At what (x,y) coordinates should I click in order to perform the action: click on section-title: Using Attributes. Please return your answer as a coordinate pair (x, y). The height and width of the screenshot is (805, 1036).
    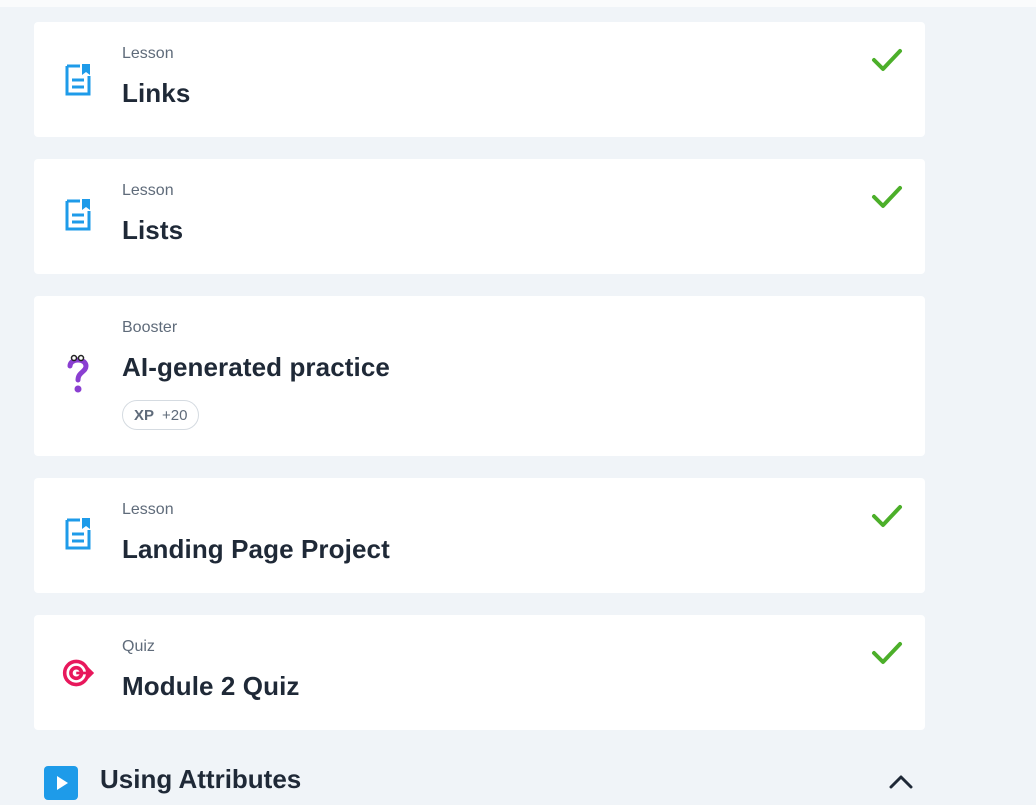
    Looking at the image, I should click on (201, 779).